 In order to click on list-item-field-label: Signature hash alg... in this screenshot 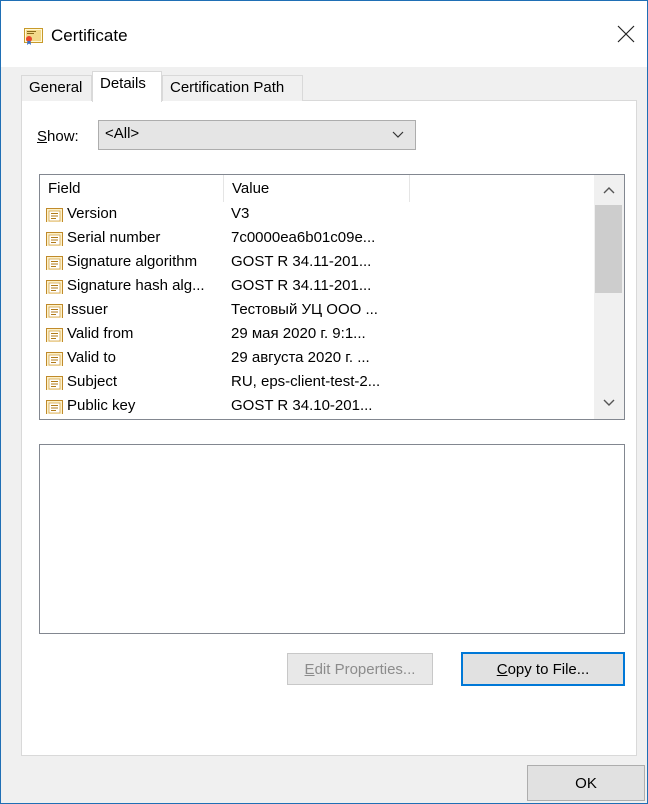, I will do `click(136, 285)`.